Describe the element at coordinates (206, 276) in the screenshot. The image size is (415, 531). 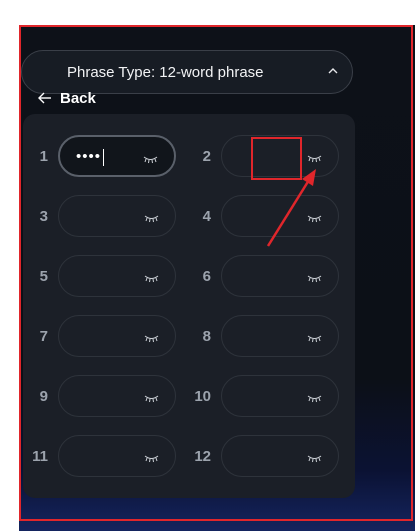
I see `word-number: 6` at that location.